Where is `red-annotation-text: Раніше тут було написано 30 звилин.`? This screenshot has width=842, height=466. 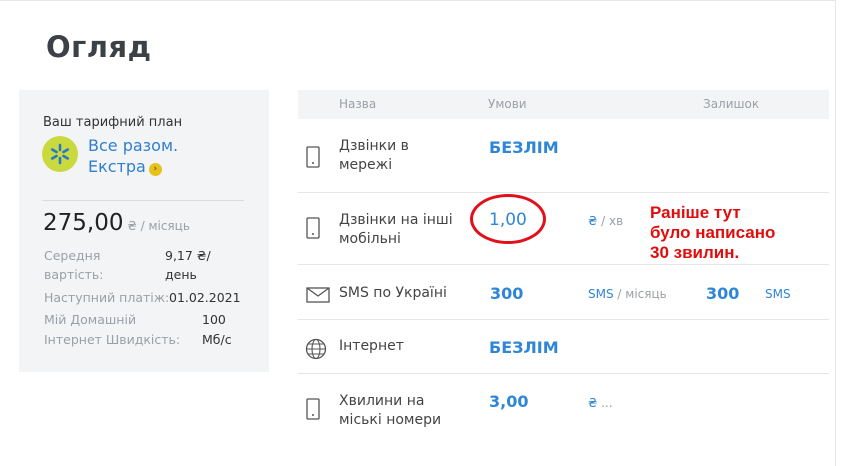 red-annotation-text: Раніше тут було написано 30 звилин. is located at coordinates (712, 233).